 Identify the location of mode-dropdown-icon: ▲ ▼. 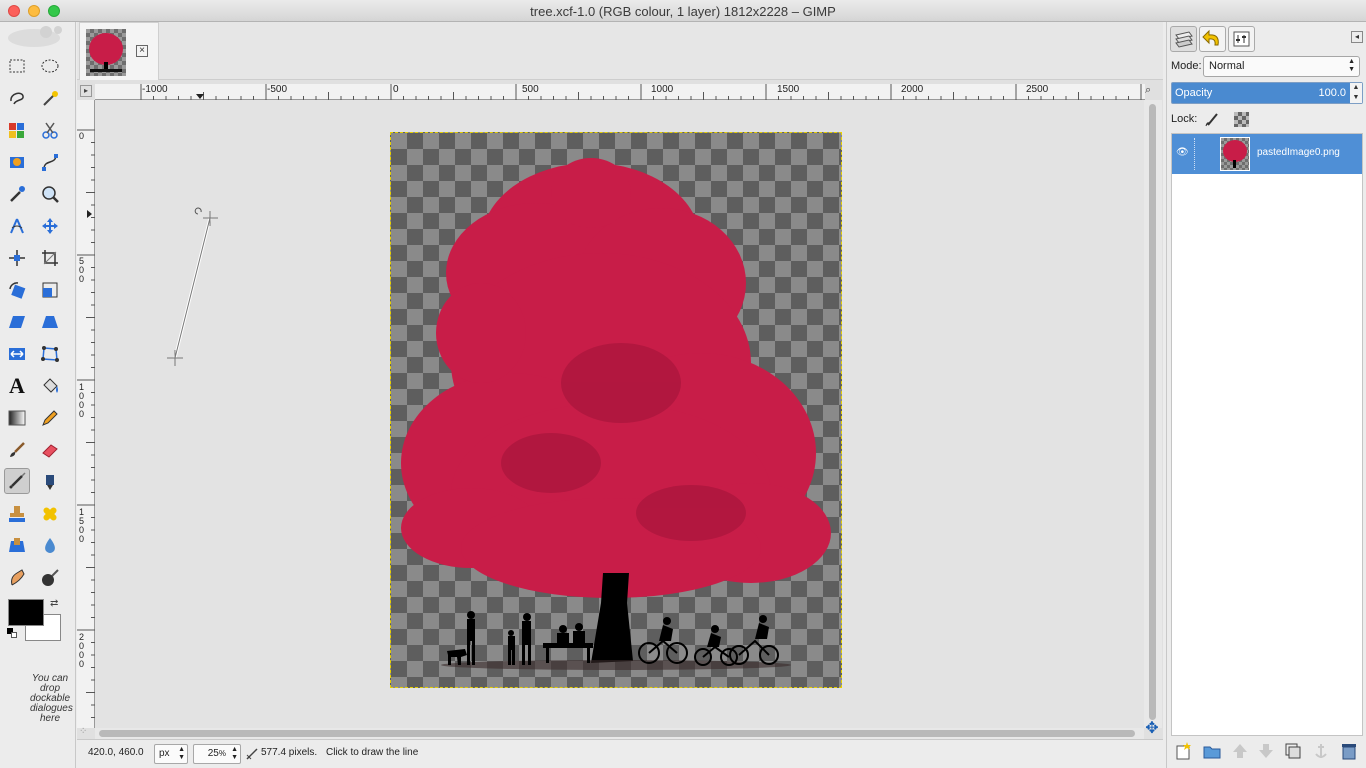
(1351, 65).